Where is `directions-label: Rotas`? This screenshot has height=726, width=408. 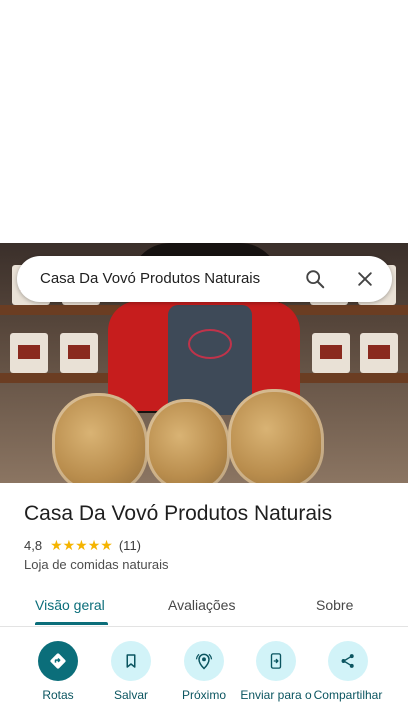
directions-label: Rotas is located at coordinates (58, 695).